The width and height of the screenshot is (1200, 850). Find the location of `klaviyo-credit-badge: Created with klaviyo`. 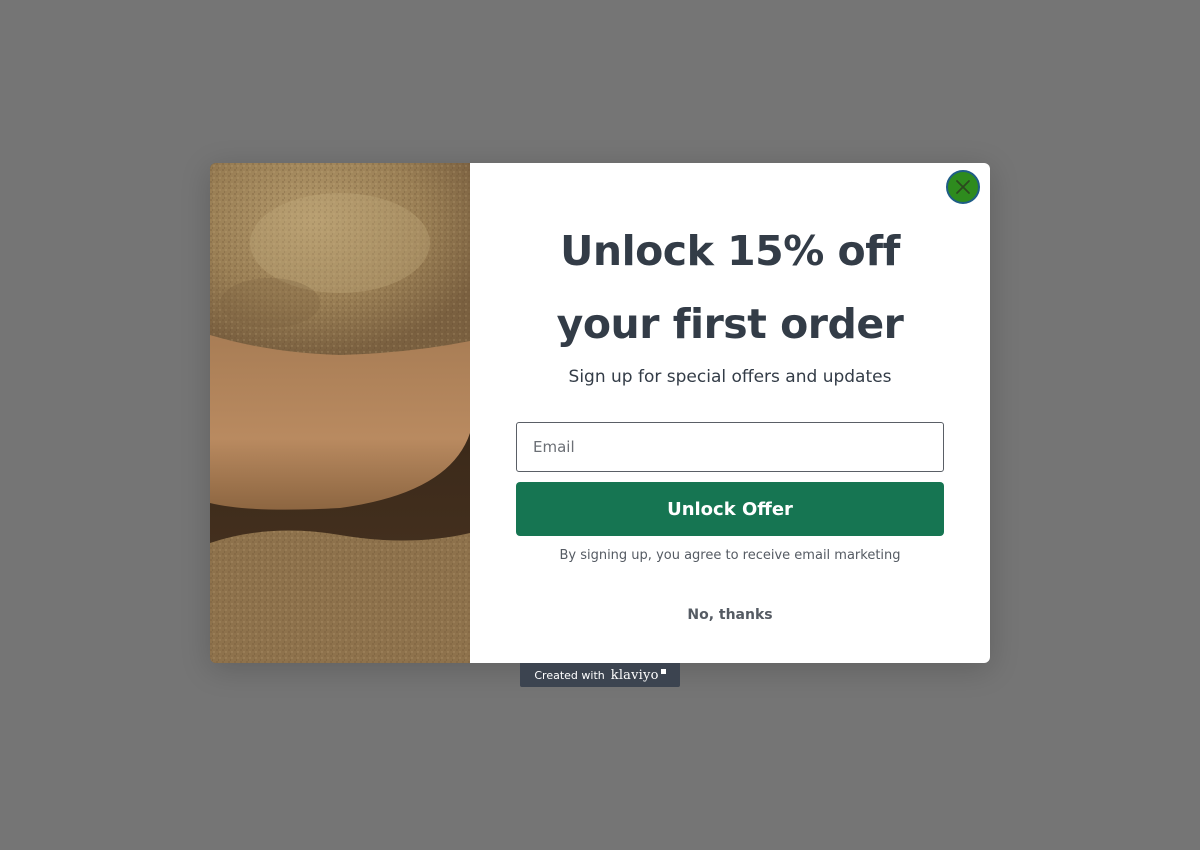

klaviyo-credit-badge: Created with klaviyo is located at coordinates (600, 675).